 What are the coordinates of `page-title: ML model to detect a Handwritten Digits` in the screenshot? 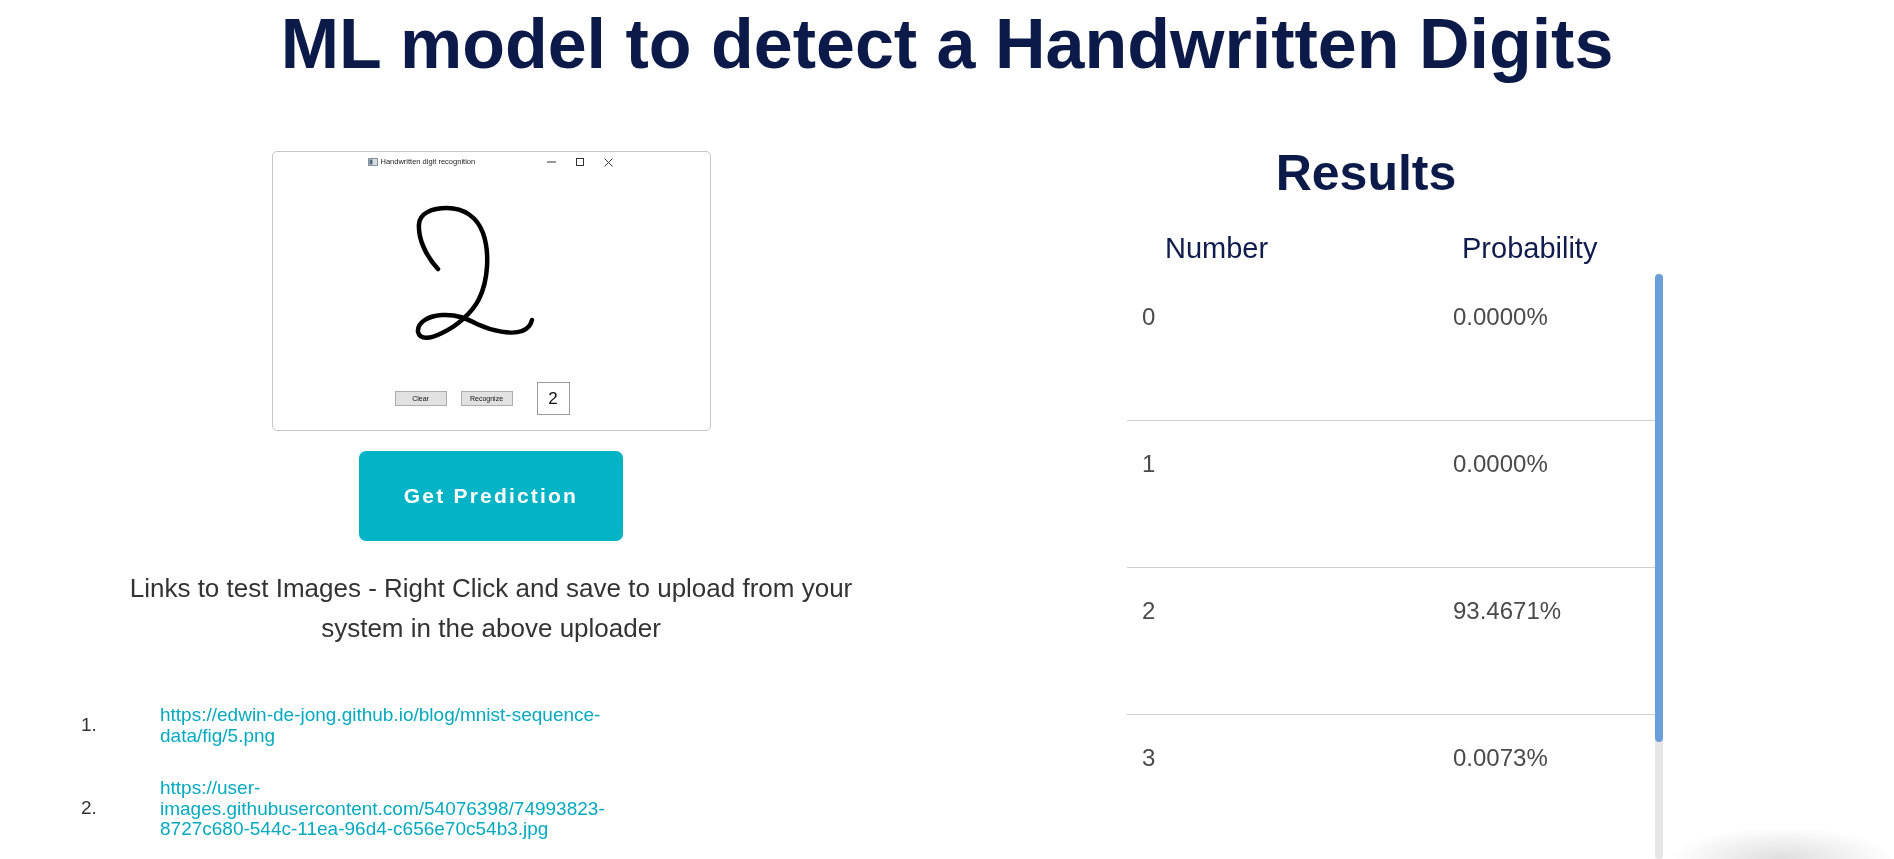 It's located at (947, 44).